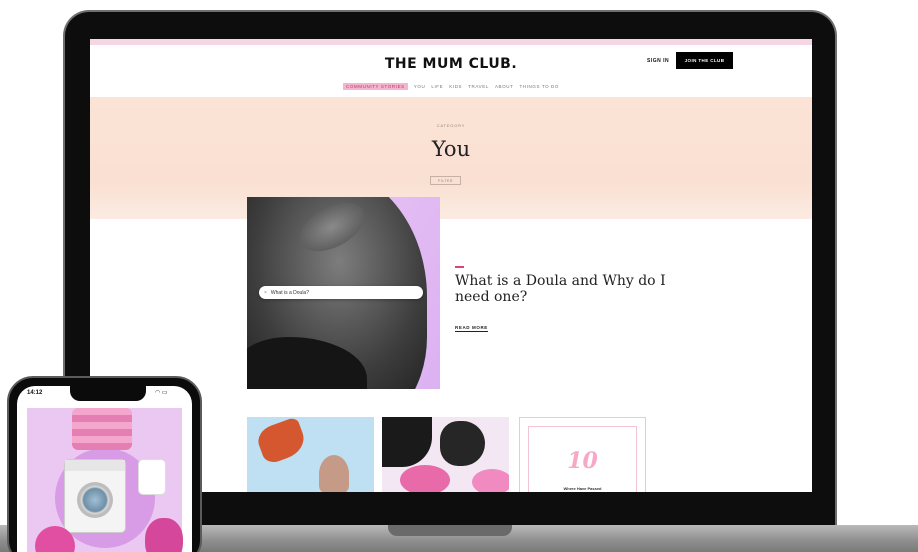  I want to click on accent-dash, so click(459, 267).